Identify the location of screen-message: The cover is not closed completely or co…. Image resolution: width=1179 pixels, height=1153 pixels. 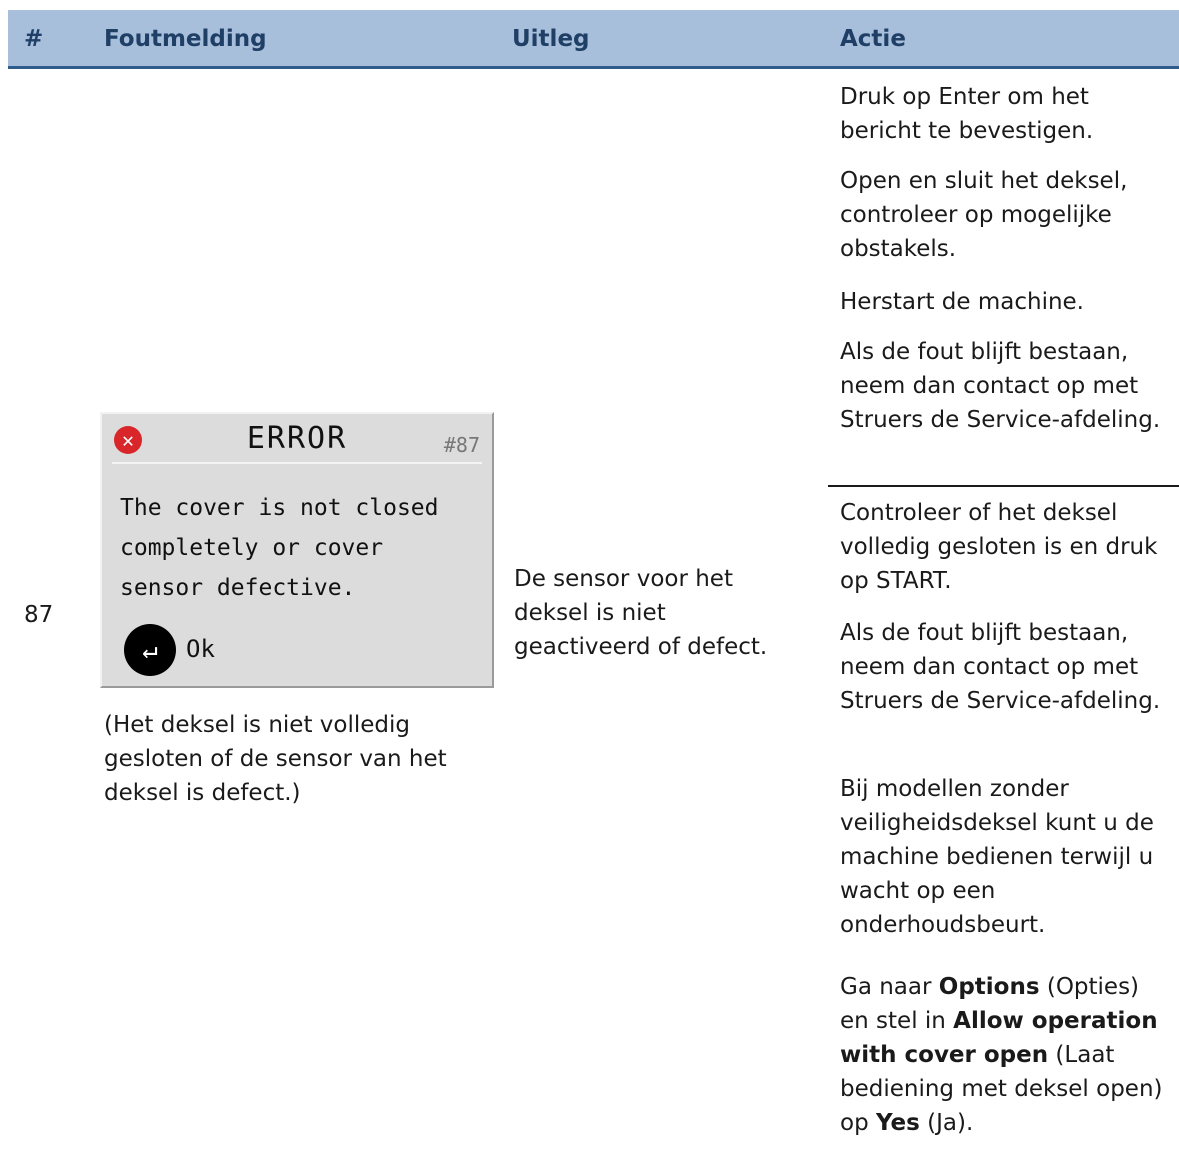
(279, 548).